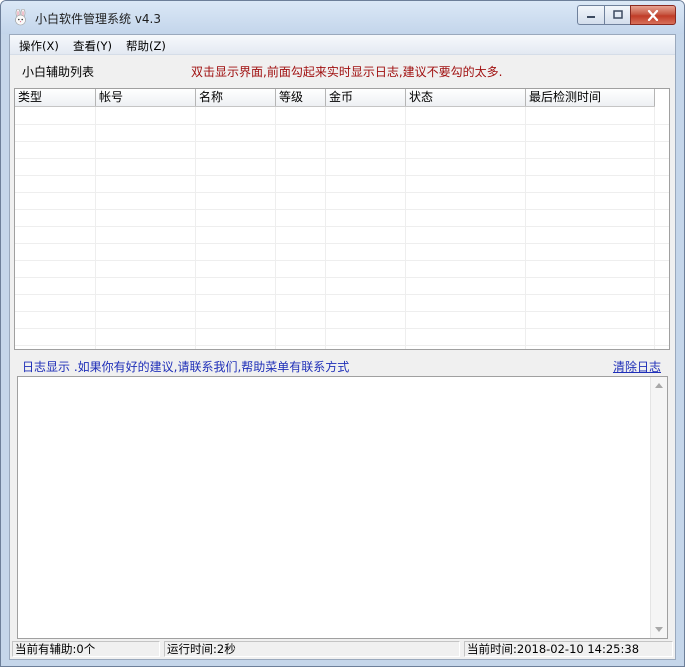 This screenshot has height=667, width=685. Describe the element at coordinates (590, 97) in the screenshot. I see `column-header-last-check-time: 最后检测时间` at that location.